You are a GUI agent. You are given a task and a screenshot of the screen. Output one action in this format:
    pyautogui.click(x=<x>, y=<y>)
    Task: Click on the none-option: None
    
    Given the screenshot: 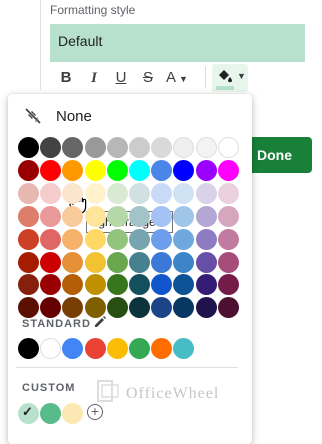 What is the action you would take?
    pyautogui.click(x=74, y=116)
    